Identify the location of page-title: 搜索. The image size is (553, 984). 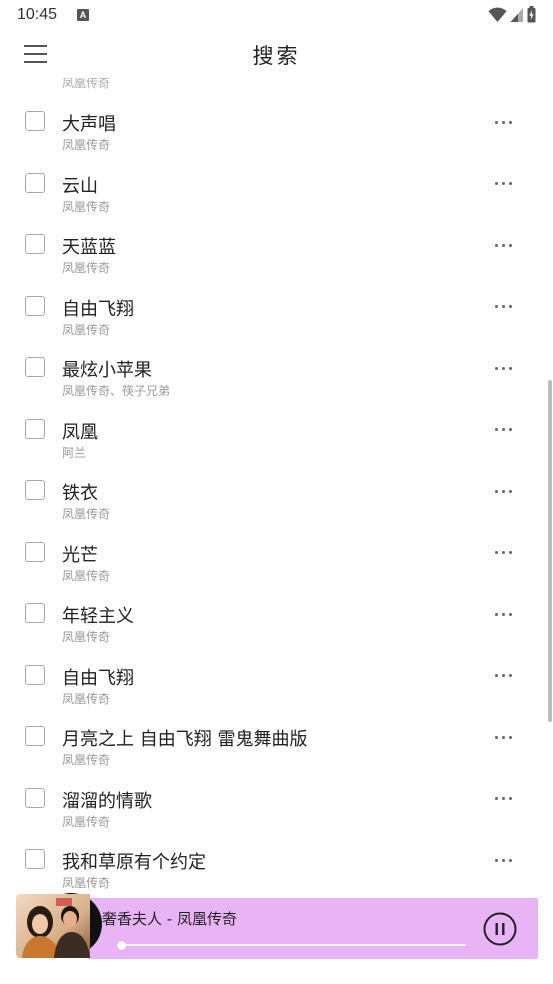
(276, 56).